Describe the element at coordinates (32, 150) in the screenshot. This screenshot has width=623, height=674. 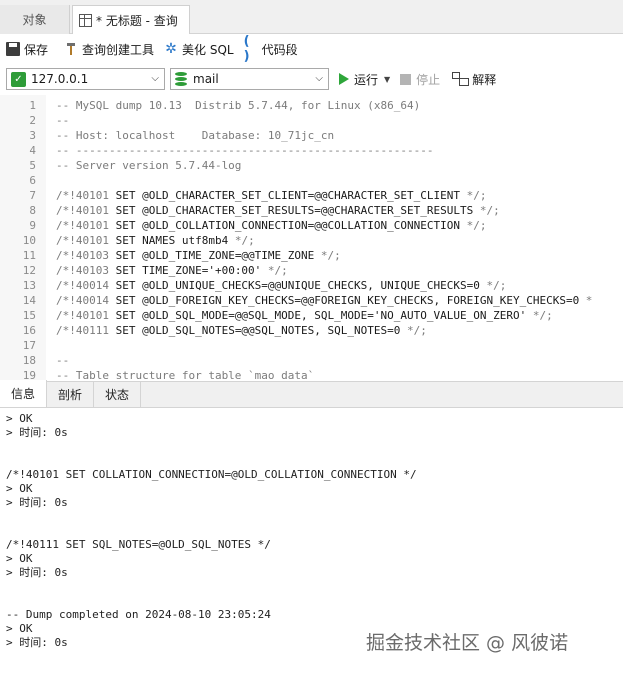
I see `line-number: 4` at that location.